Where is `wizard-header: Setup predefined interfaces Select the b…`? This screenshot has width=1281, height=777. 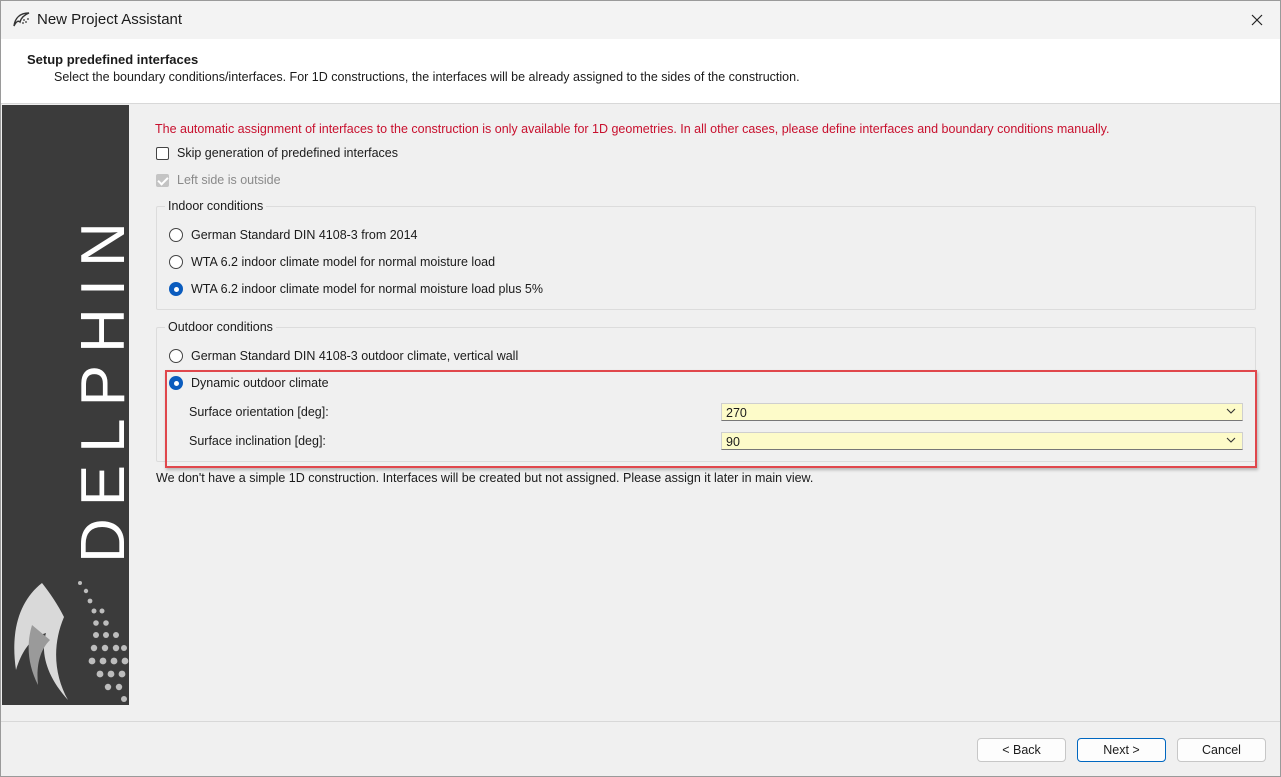 wizard-header: Setup predefined interfaces Select the b… is located at coordinates (640, 71).